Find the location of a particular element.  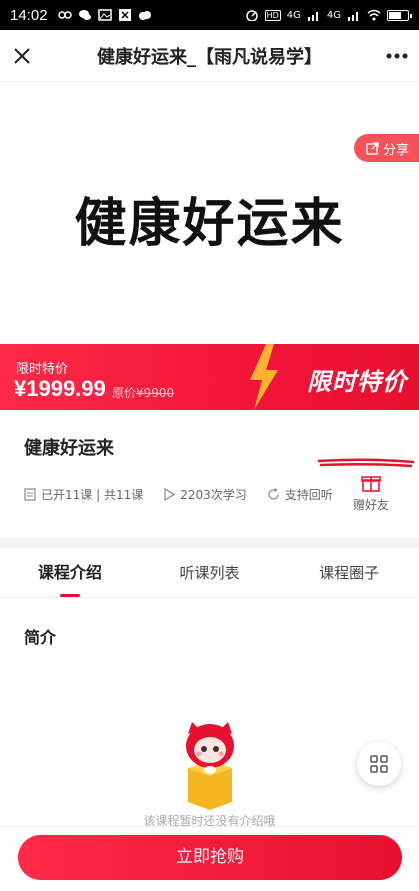

course-meta: 已开11课 | 共11课 2203次学习 支持回听 is located at coordinates (178, 494).